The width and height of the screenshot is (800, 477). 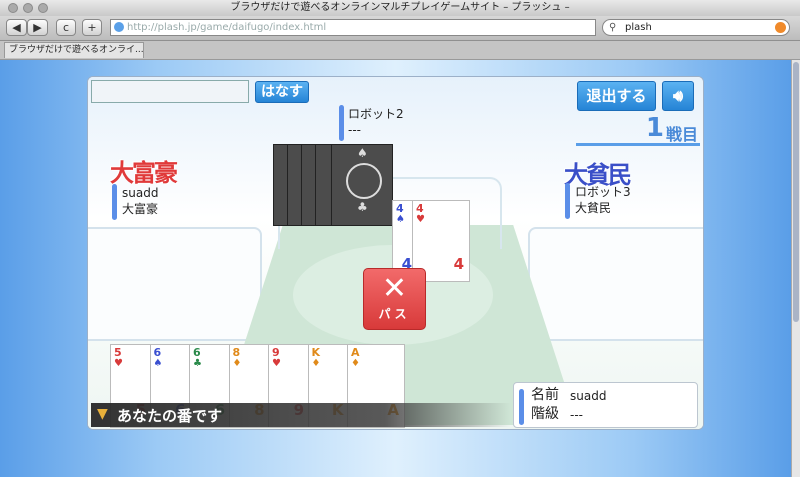 What do you see at coordinates (92, 27) in the screenshot?
I see `add-bookmark-button: +` at bounding box center [92, 27].